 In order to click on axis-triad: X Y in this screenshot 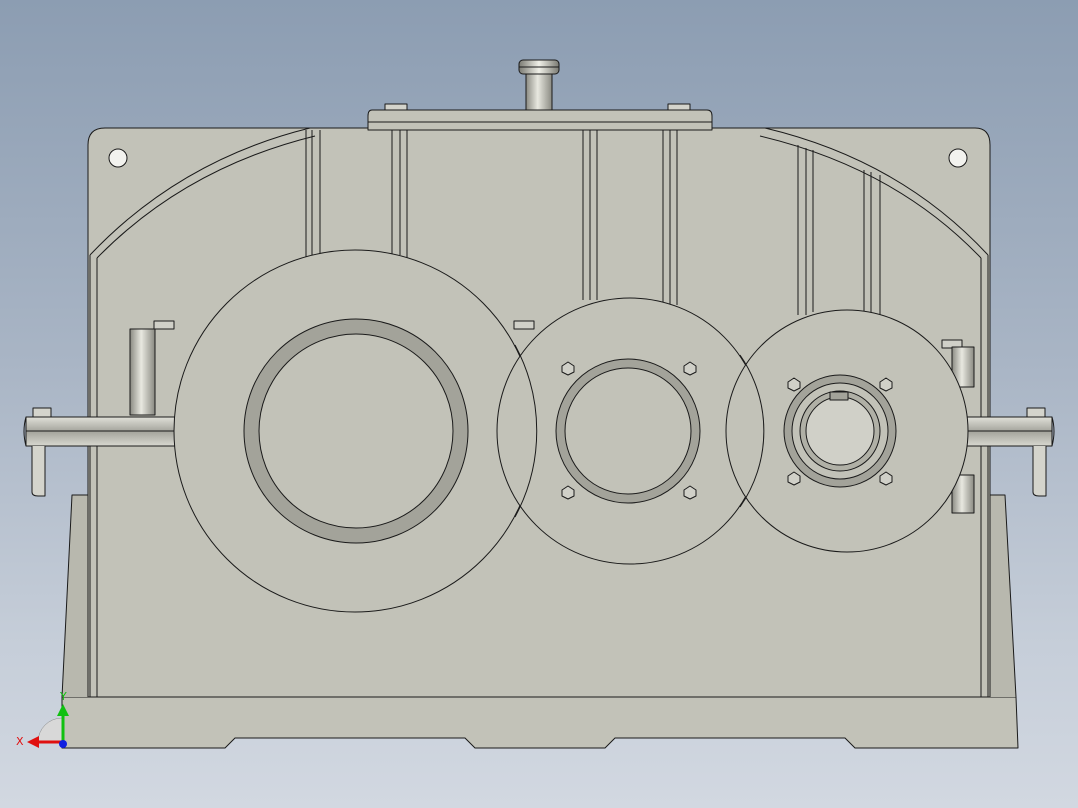, I will do `click(42, 719)`.